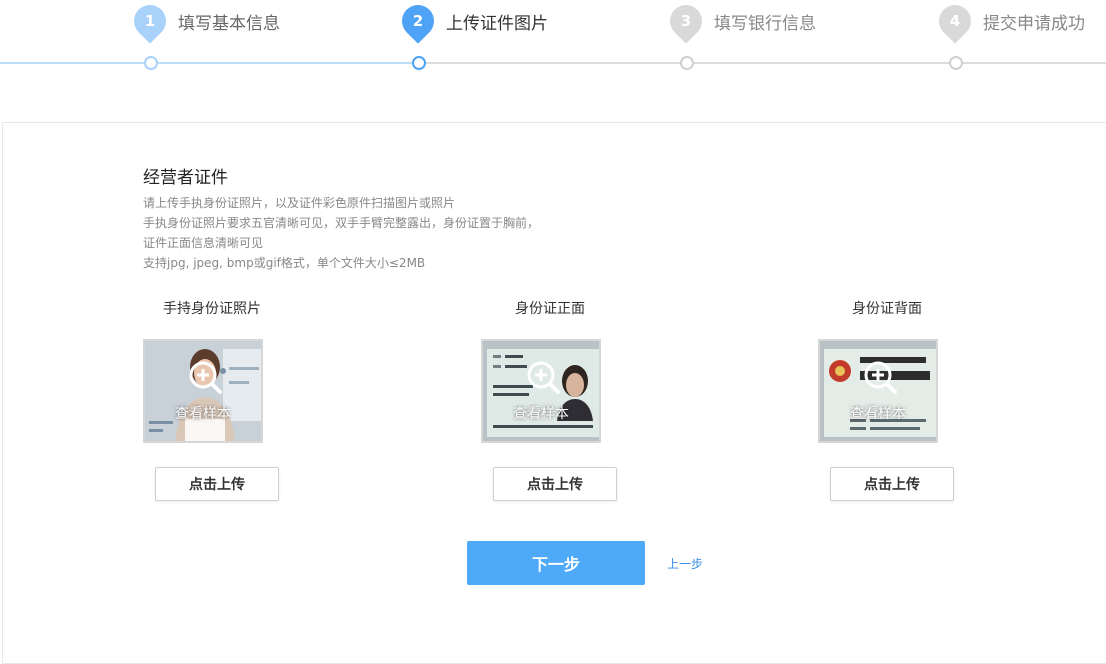 Image resolution: width=1106 pixels, height=664 pixels. What do you see at coordinates (203, 243) in the screenshot?
I see `description-line: 证件正面信息清晰可见` at bounding box center [203, 243].